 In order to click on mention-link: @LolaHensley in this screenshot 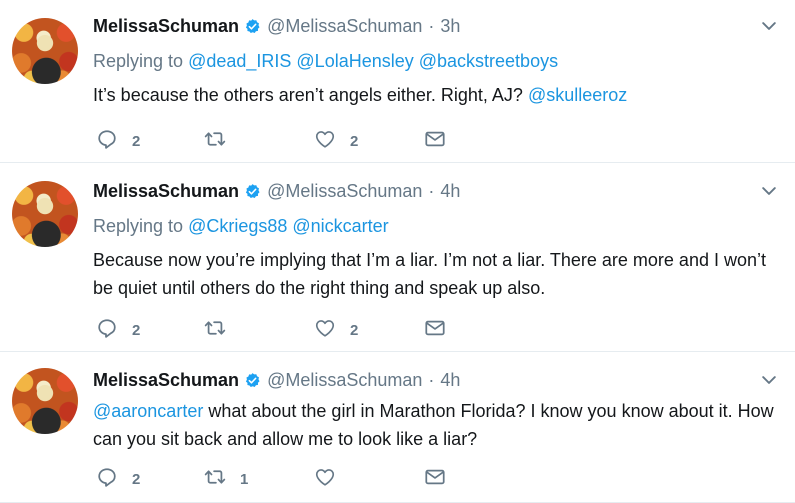, I will do `click(354, 61)`.